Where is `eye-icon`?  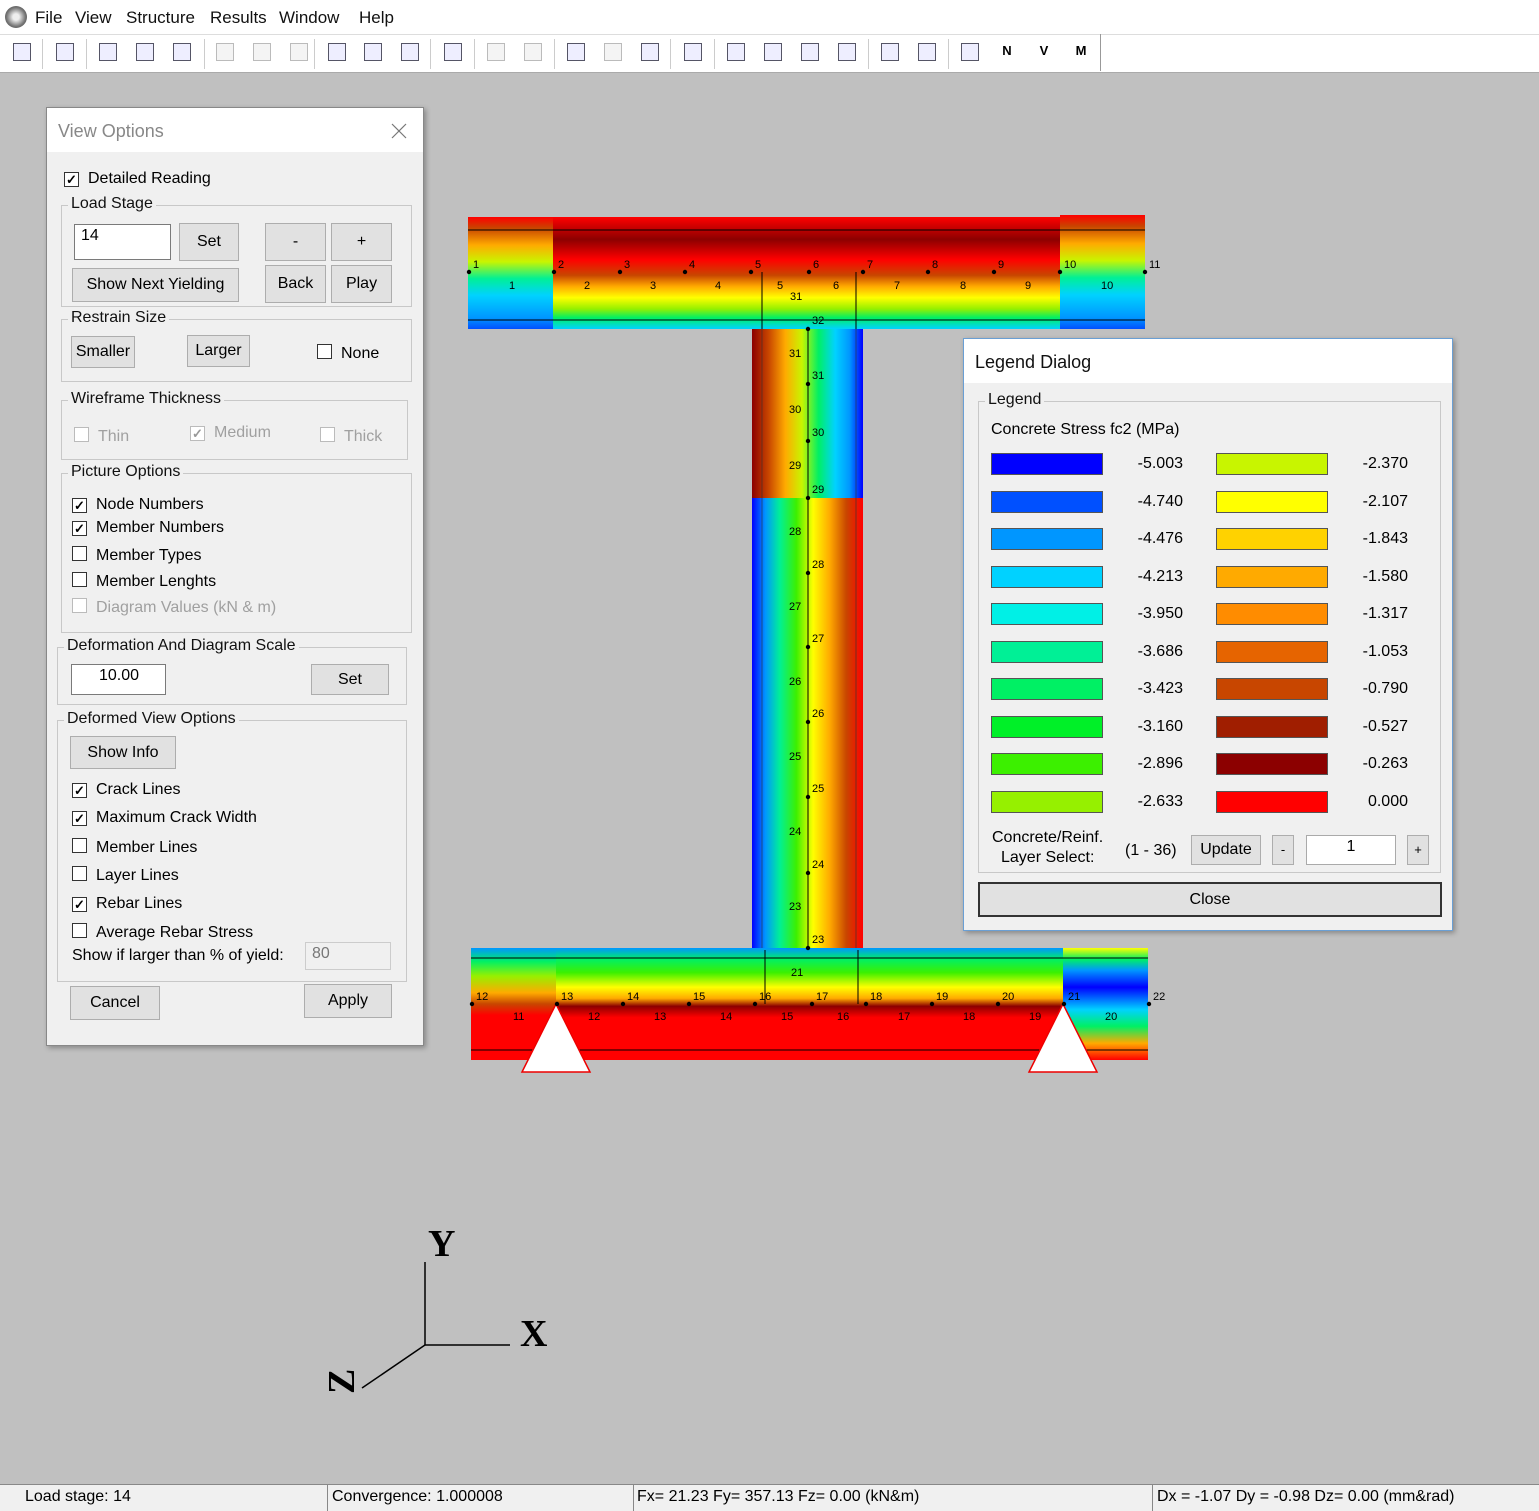
eye-icon is located at coordinates (453, 52).